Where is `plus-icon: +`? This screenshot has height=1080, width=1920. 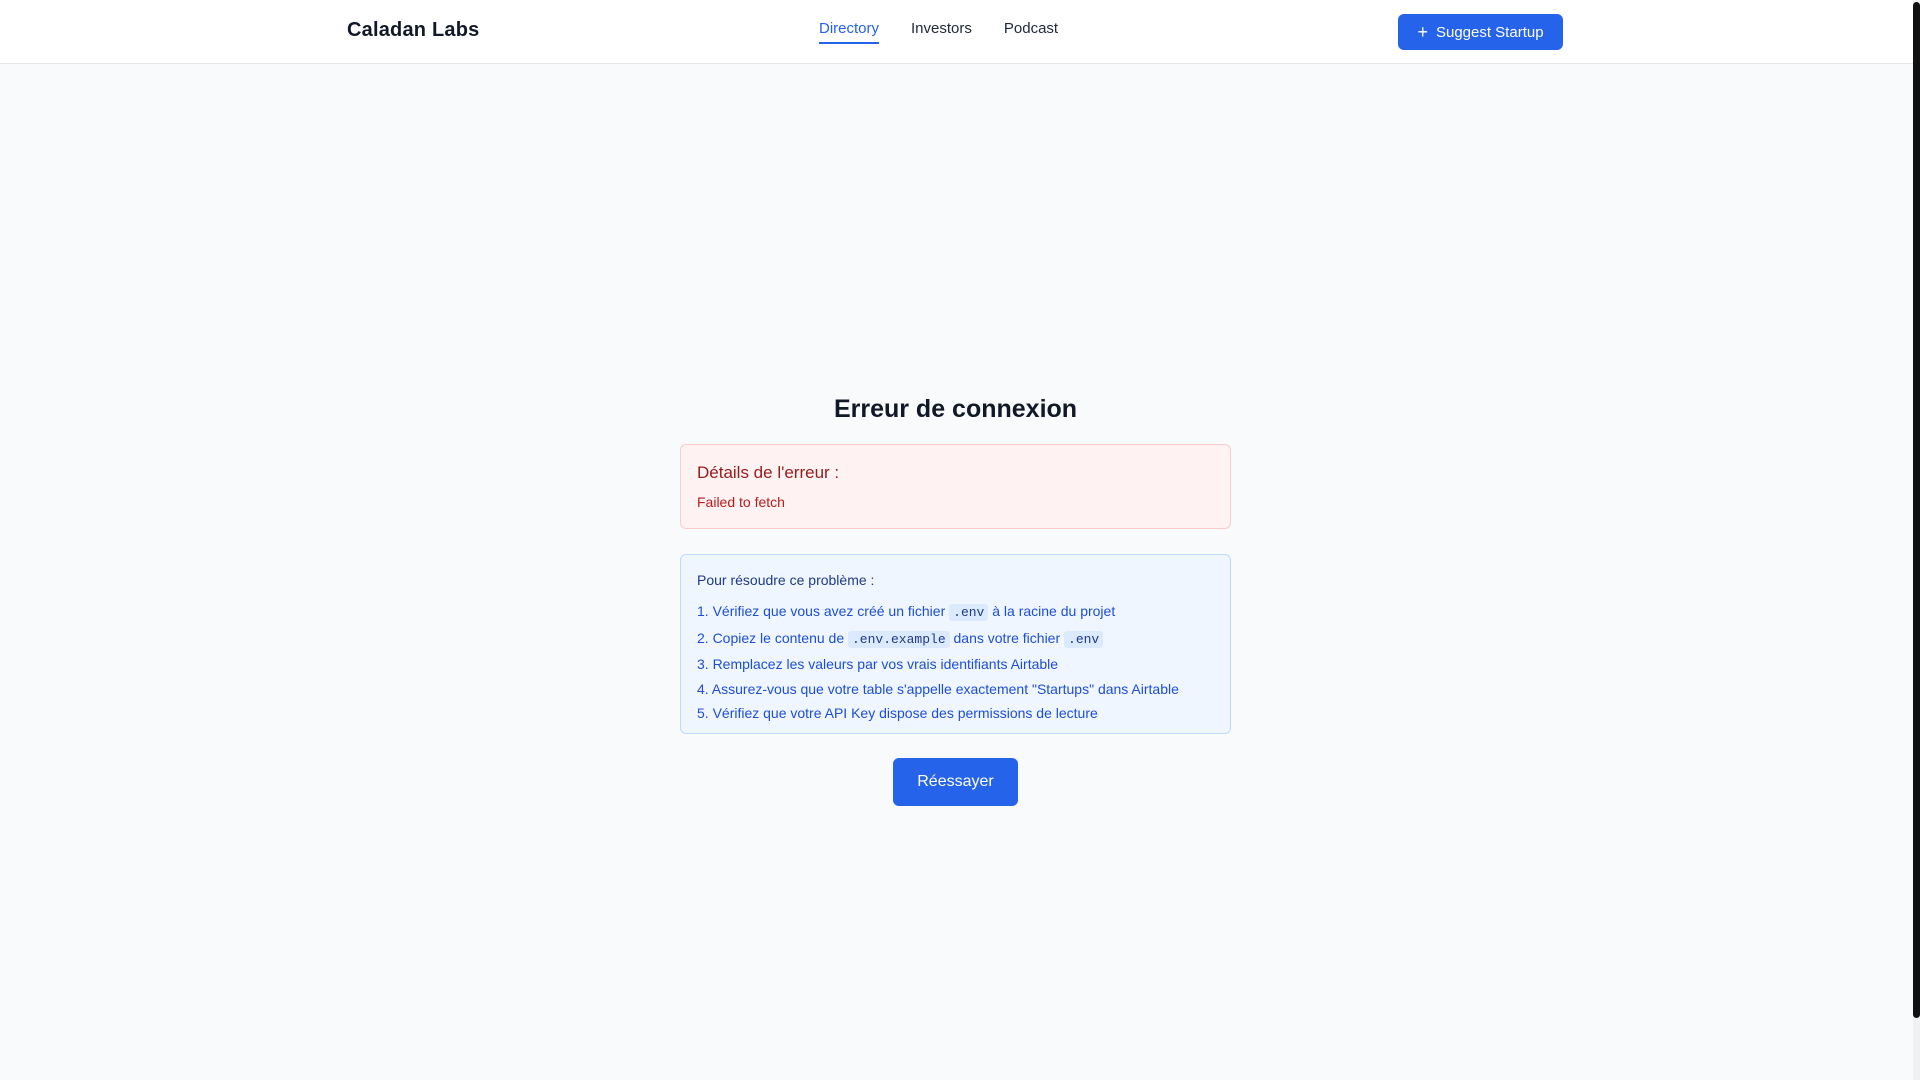
plus-icon: + is located at coordinates (1422, 32).